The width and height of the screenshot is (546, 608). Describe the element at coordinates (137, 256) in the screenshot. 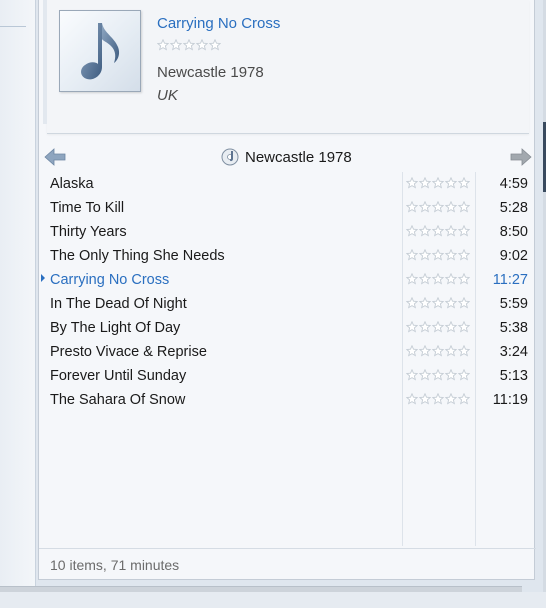

I see `track-title: The Only Thing She Needs` at that location.